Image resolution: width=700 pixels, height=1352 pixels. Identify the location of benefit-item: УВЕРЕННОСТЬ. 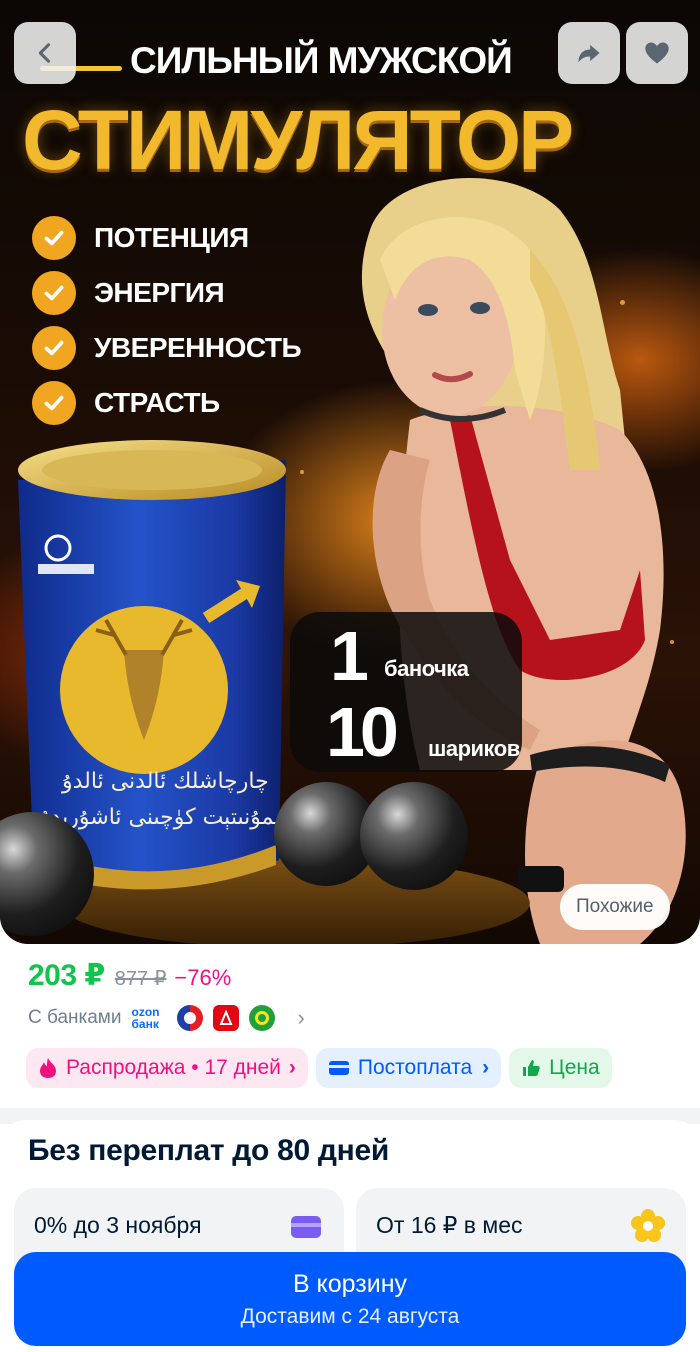
(167, 348).